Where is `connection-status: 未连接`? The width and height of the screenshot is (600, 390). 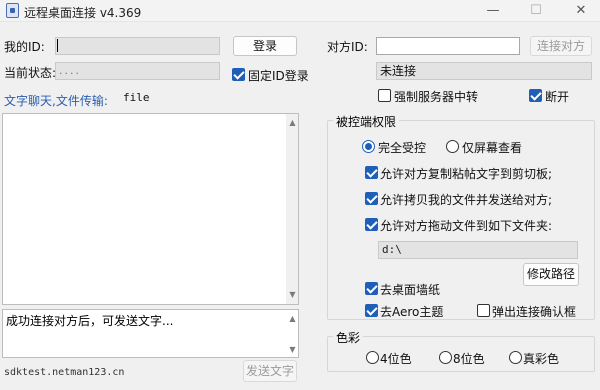 connection-status: 未连接 is located at coordinates (398, 71).